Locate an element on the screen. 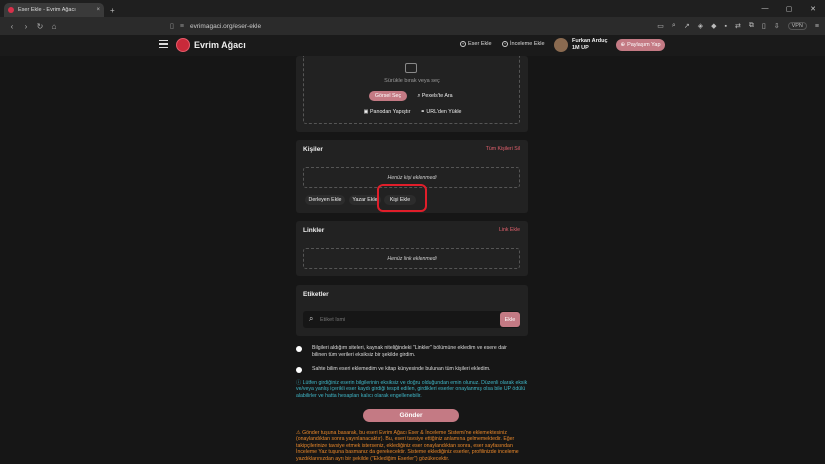  new-tab-button: + is located at coordinates (112, 10).